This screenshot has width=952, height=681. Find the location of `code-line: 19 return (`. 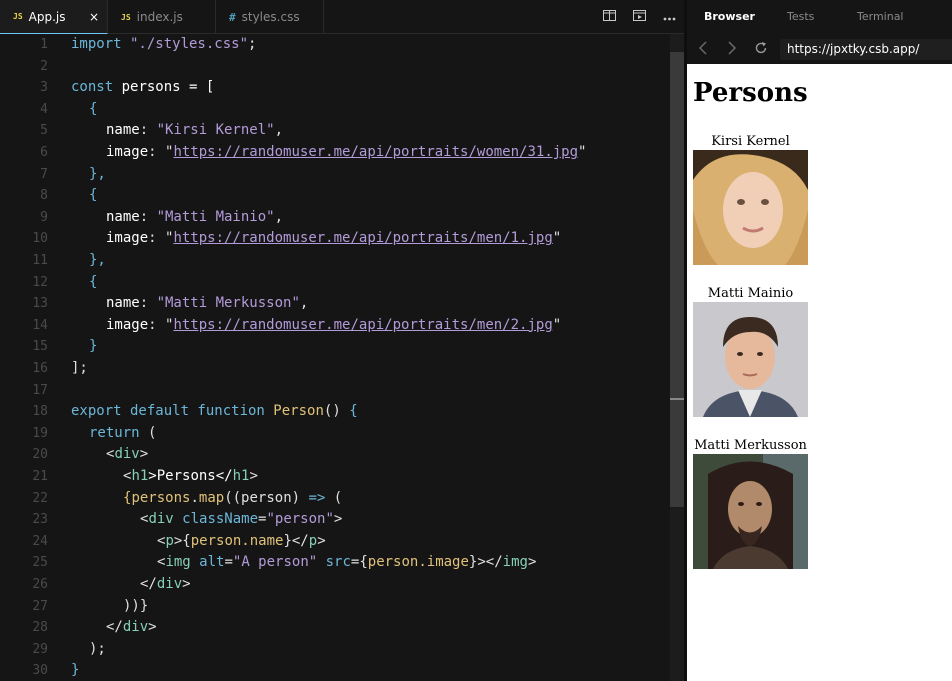

code-line: 19 return ( is located at coordinates (335, 433).